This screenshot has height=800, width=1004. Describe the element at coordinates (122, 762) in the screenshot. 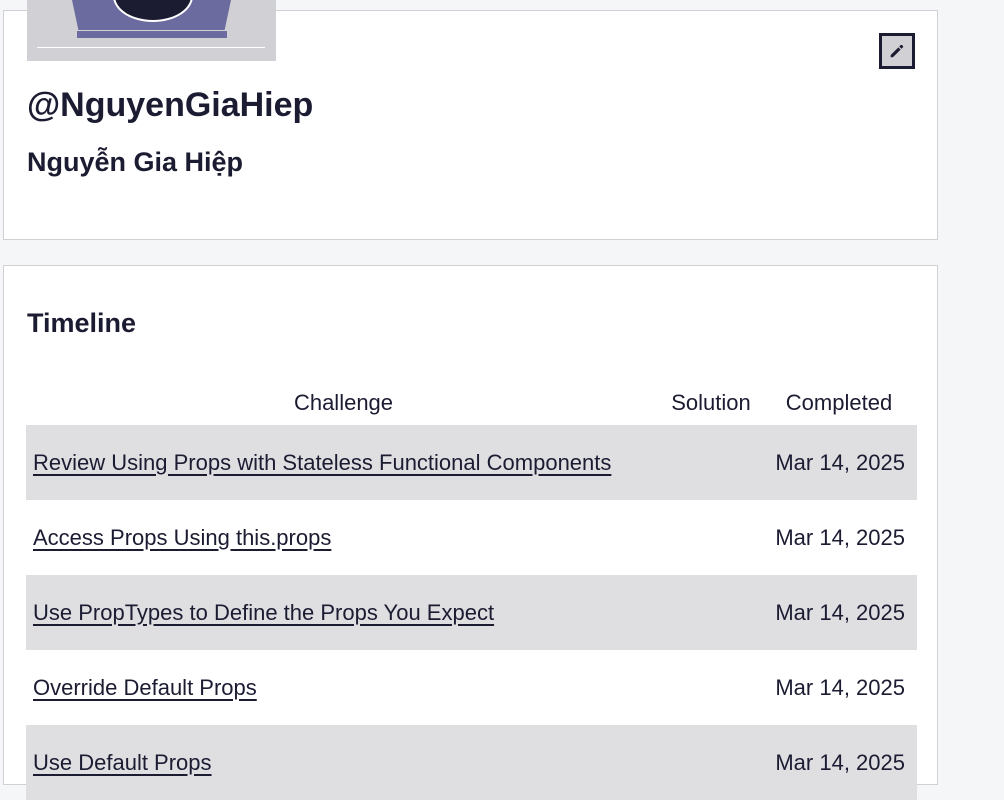

I see `challenge-link: Use Default Props` at that location.